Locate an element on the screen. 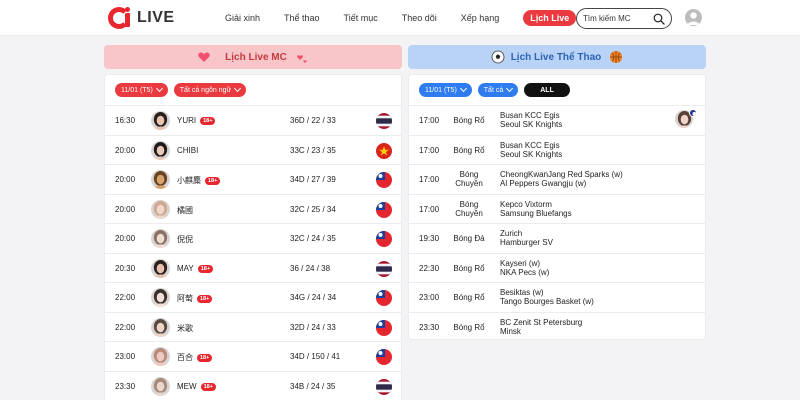  mc-name: 倪倪 is located at coordinates (185, 239).